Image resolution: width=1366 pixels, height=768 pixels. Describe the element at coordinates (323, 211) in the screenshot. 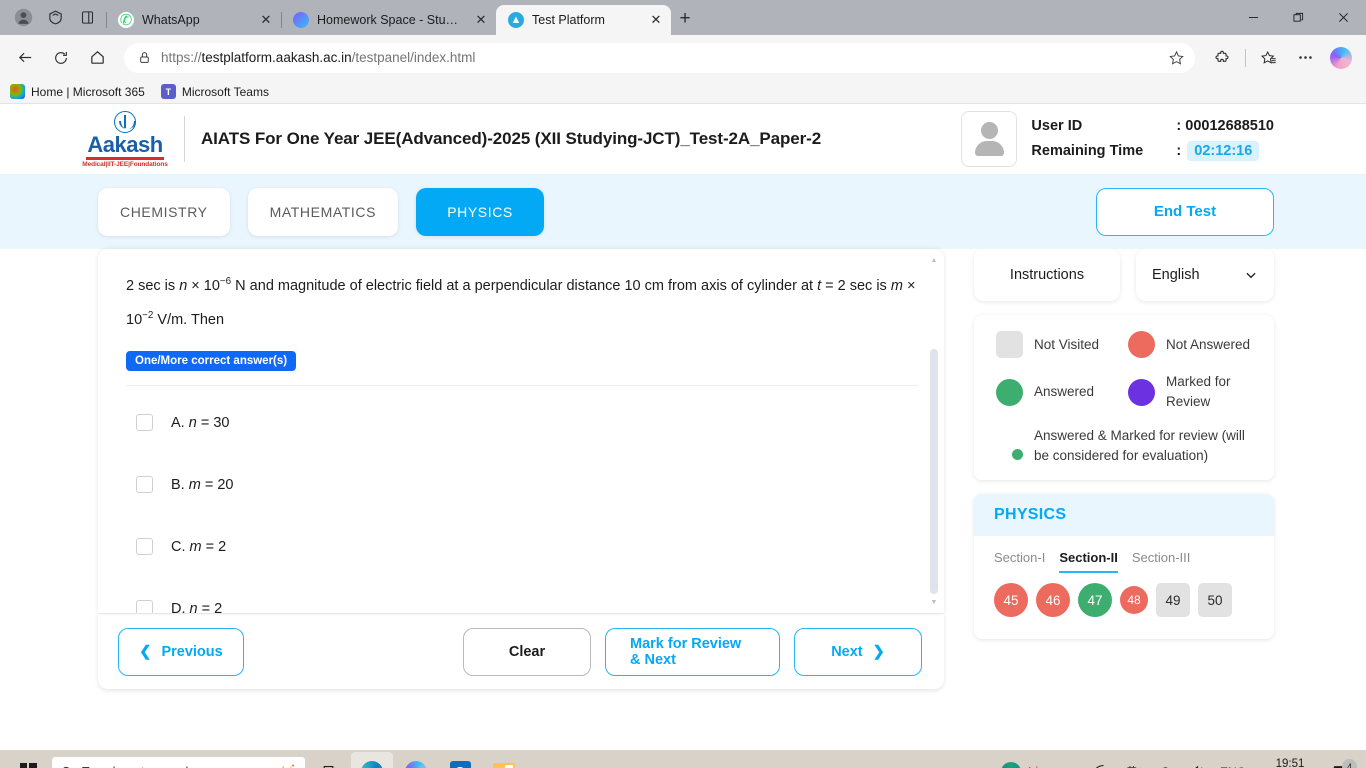

I see `tab-mathematics: MATHEMATICS` at that location.